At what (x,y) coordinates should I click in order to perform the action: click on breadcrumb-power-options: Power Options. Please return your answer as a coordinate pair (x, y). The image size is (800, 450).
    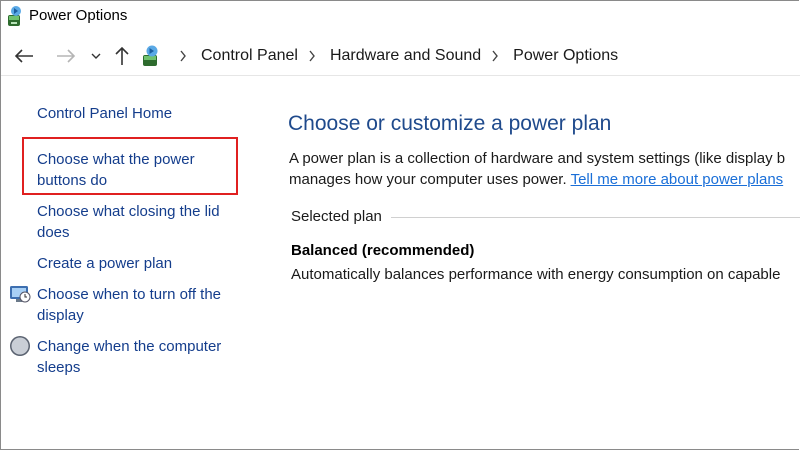
    Looking at the image, I should click on (565, 56).